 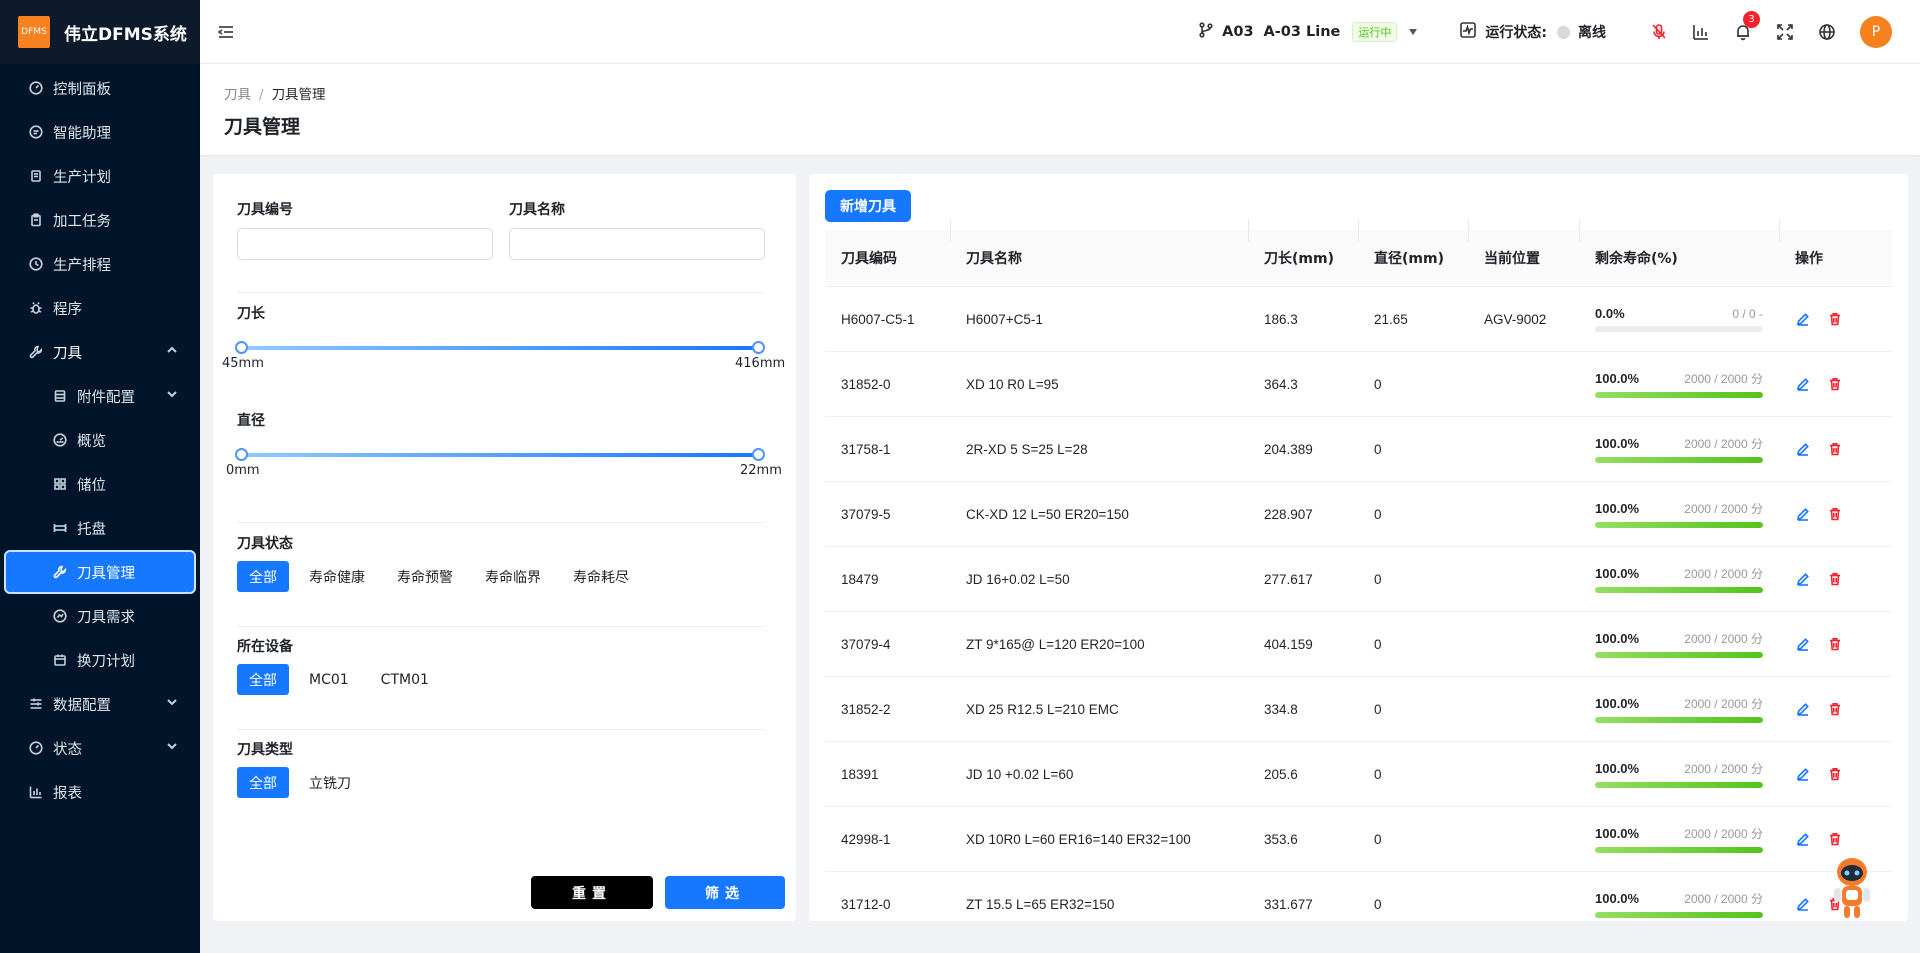 I want to click on cell-name: H6007+C5-1, so click(x=1004, y=319).